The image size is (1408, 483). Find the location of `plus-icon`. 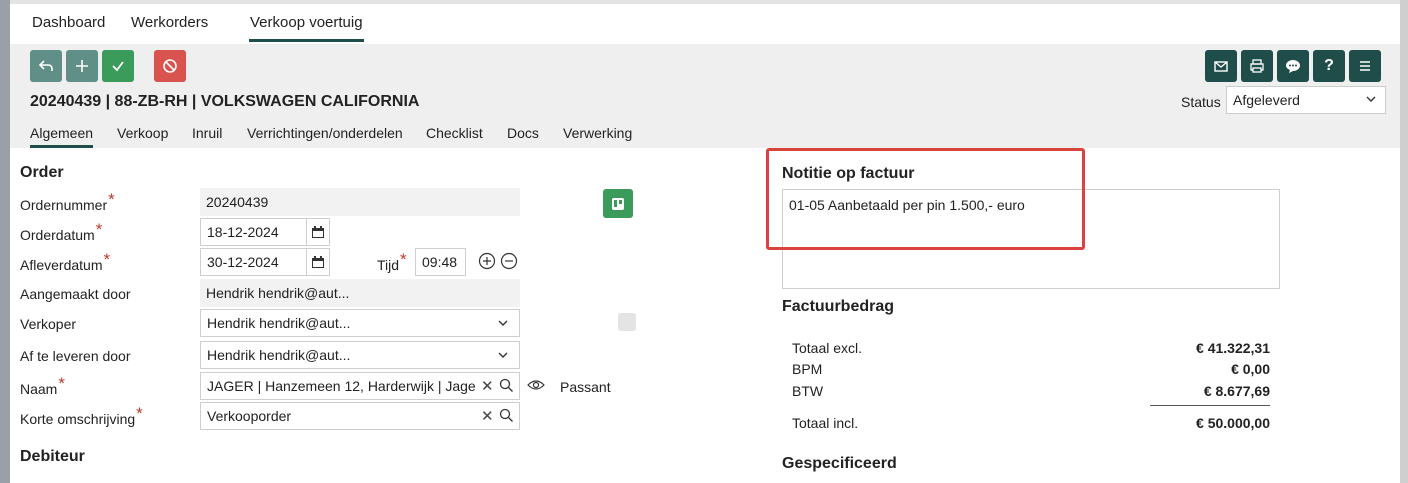

plus-icon is located at coordinates (82, 66).